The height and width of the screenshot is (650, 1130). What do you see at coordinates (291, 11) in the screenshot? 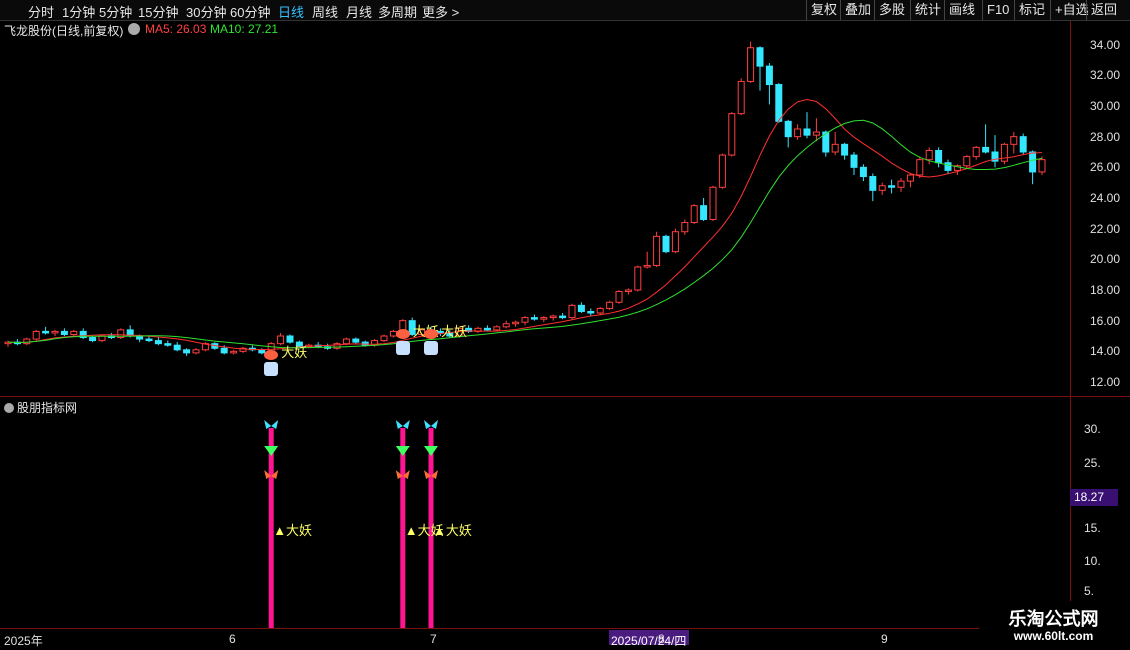
I see `period-tab-6: 日线` at bounding box center [291, 11].